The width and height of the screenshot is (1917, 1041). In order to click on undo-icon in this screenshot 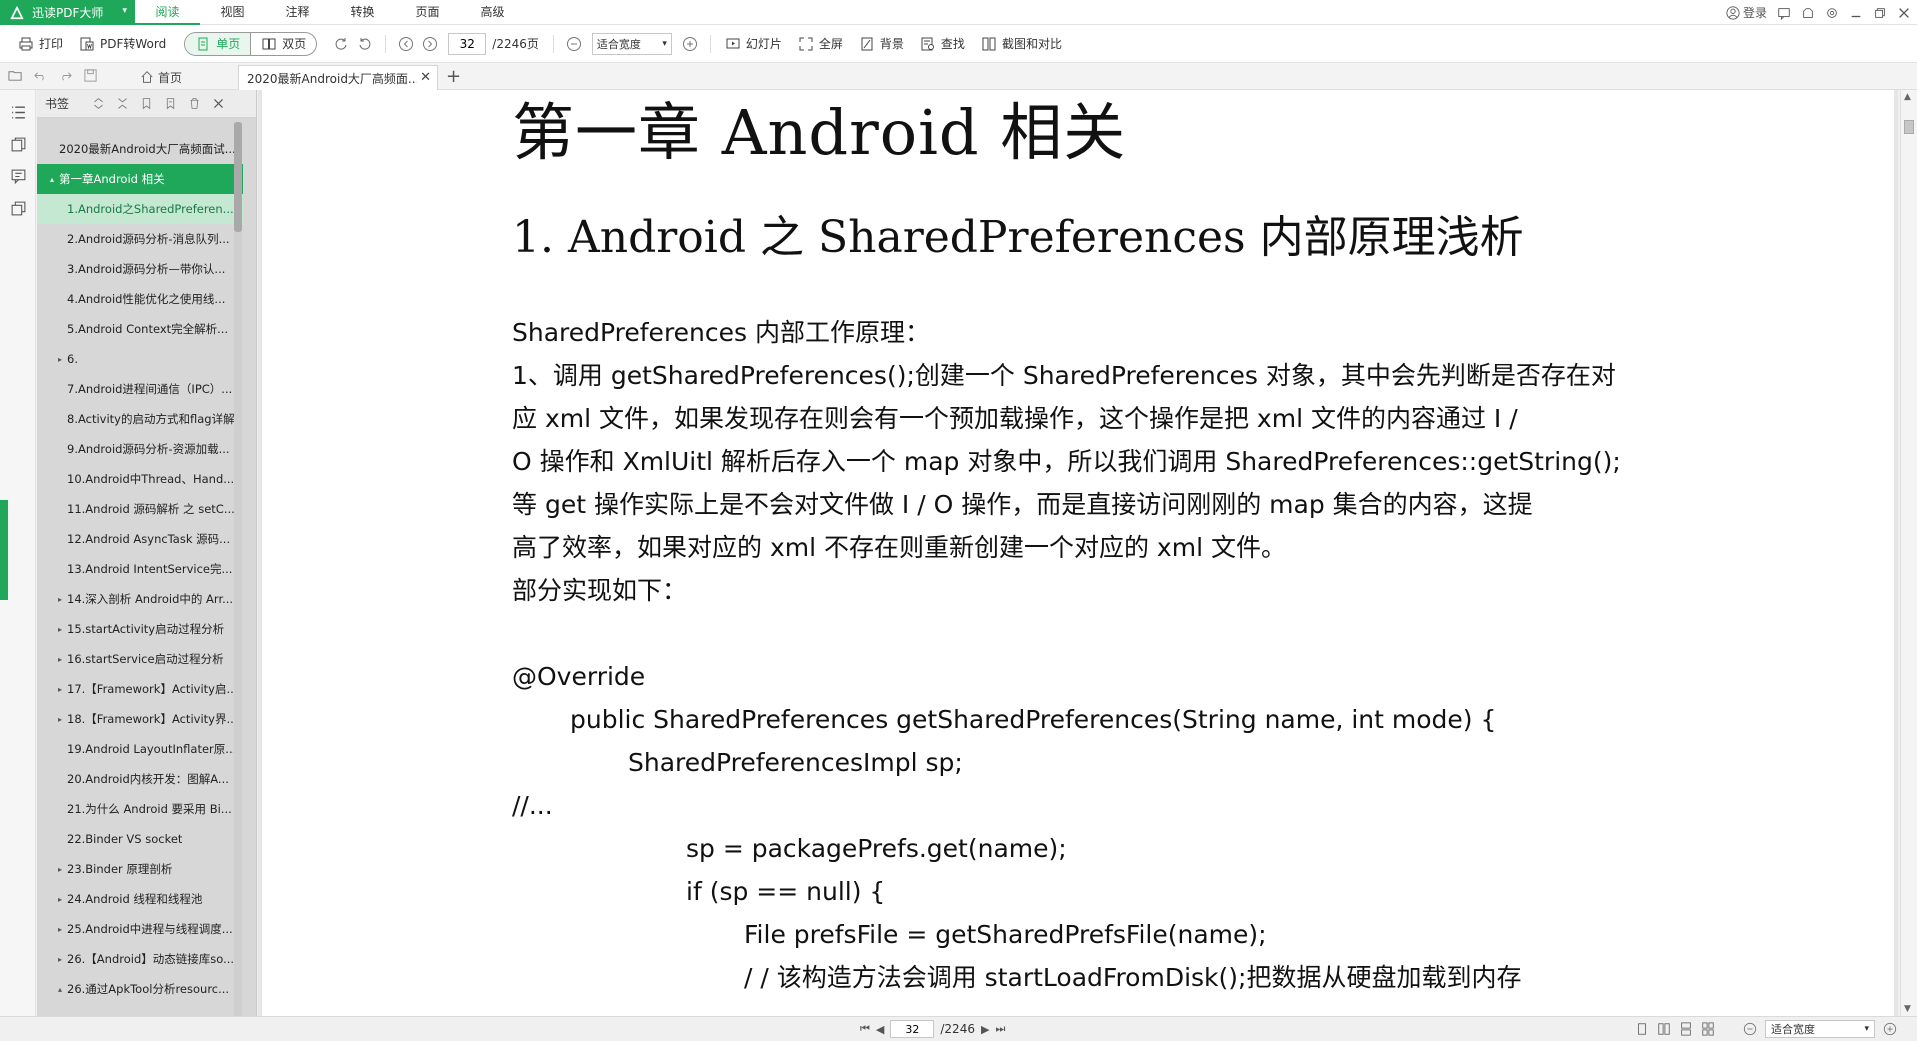, I will do `click(40, 75)`.